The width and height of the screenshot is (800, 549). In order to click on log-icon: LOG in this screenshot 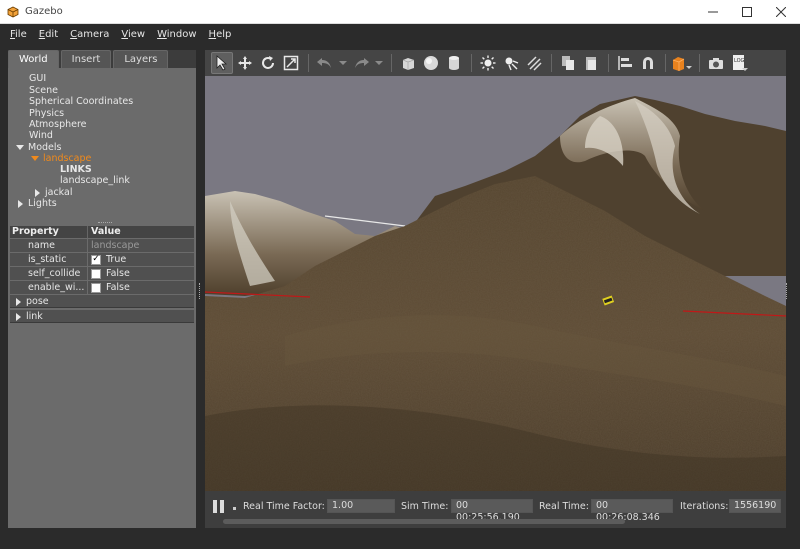, I will do `click(739, 63)`.